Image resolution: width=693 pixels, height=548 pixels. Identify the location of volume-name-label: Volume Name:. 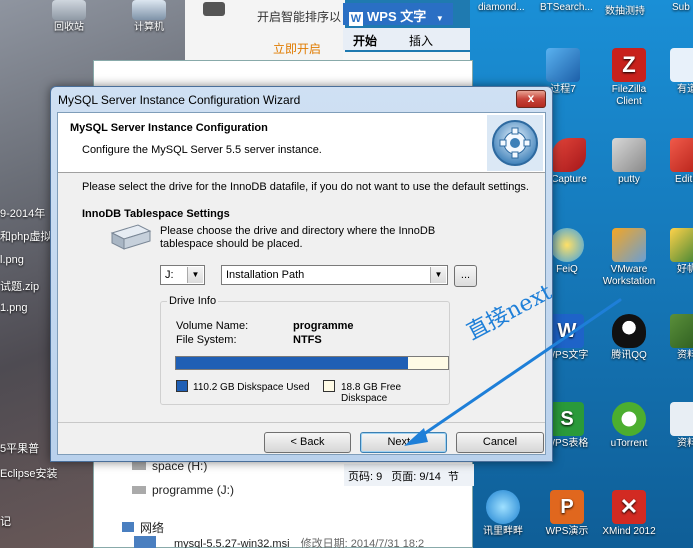
(212, 326).